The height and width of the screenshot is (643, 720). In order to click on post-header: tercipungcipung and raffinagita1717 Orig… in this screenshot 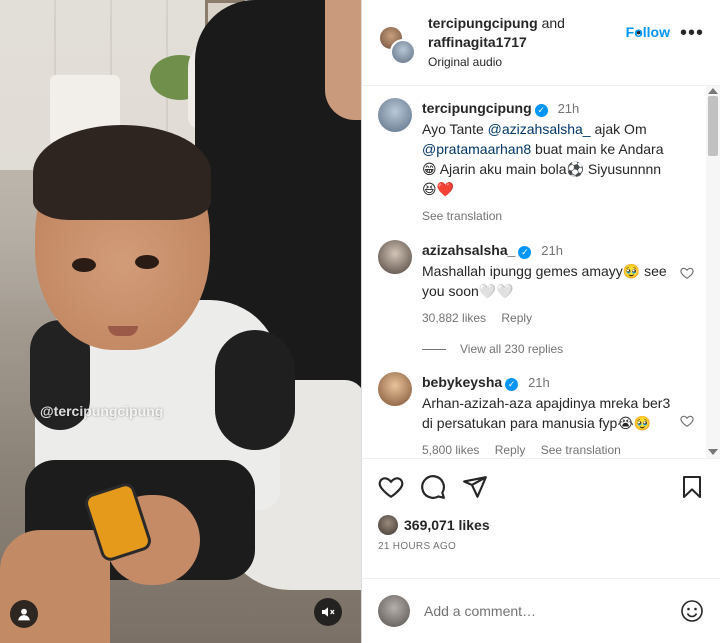, I will do `click(541, 43)`.